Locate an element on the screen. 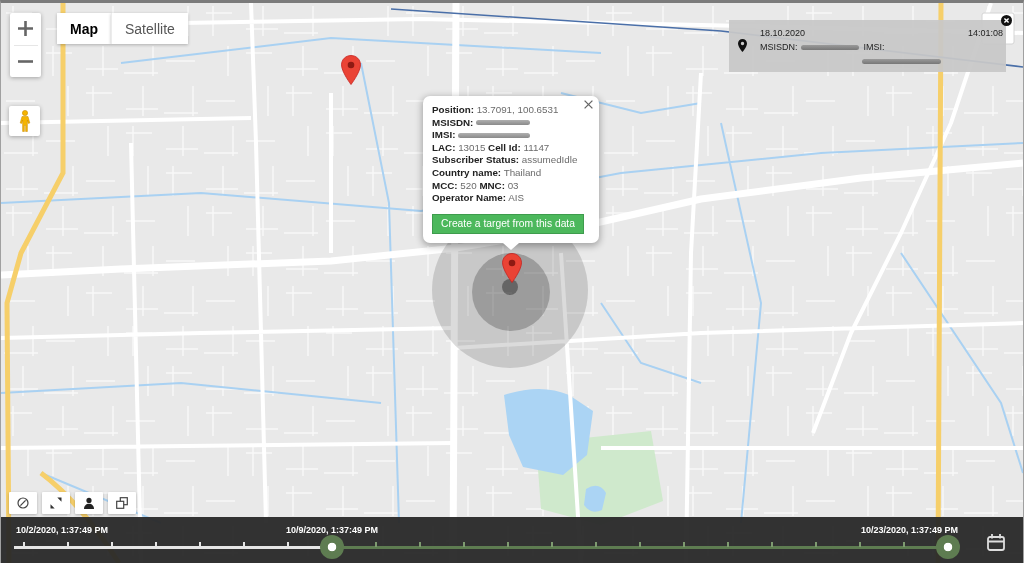 The width and height of the screenshot is (1024, 563). detail-text: MCC: 520 MNC: 03 is located at coordinates (475, 186).